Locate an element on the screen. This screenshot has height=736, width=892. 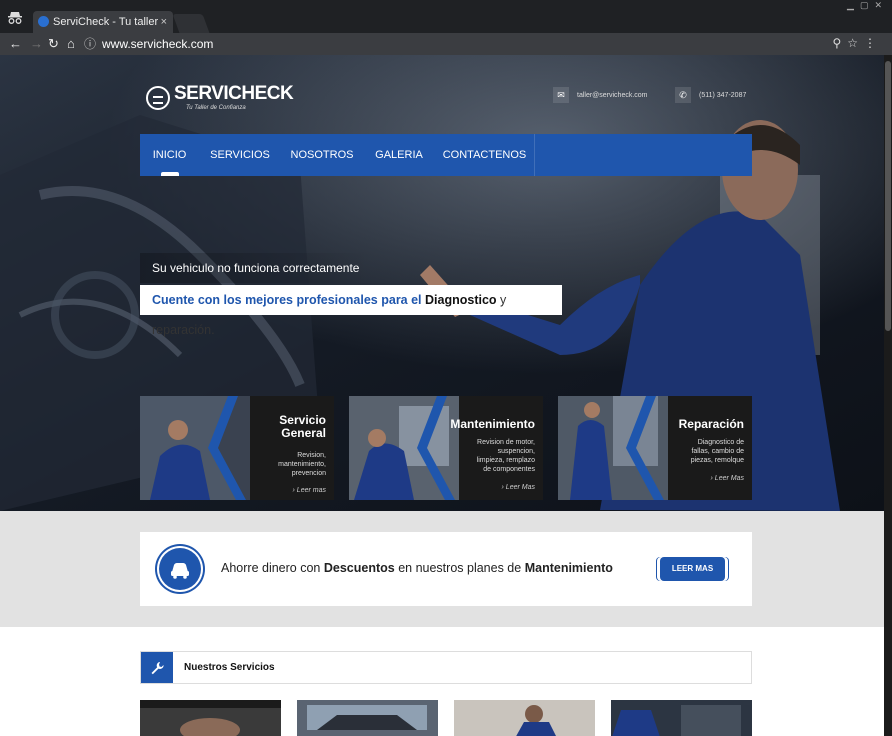
hero-headline: Su vehiculo no funciona correctamente is located at coordinates (256, 268).